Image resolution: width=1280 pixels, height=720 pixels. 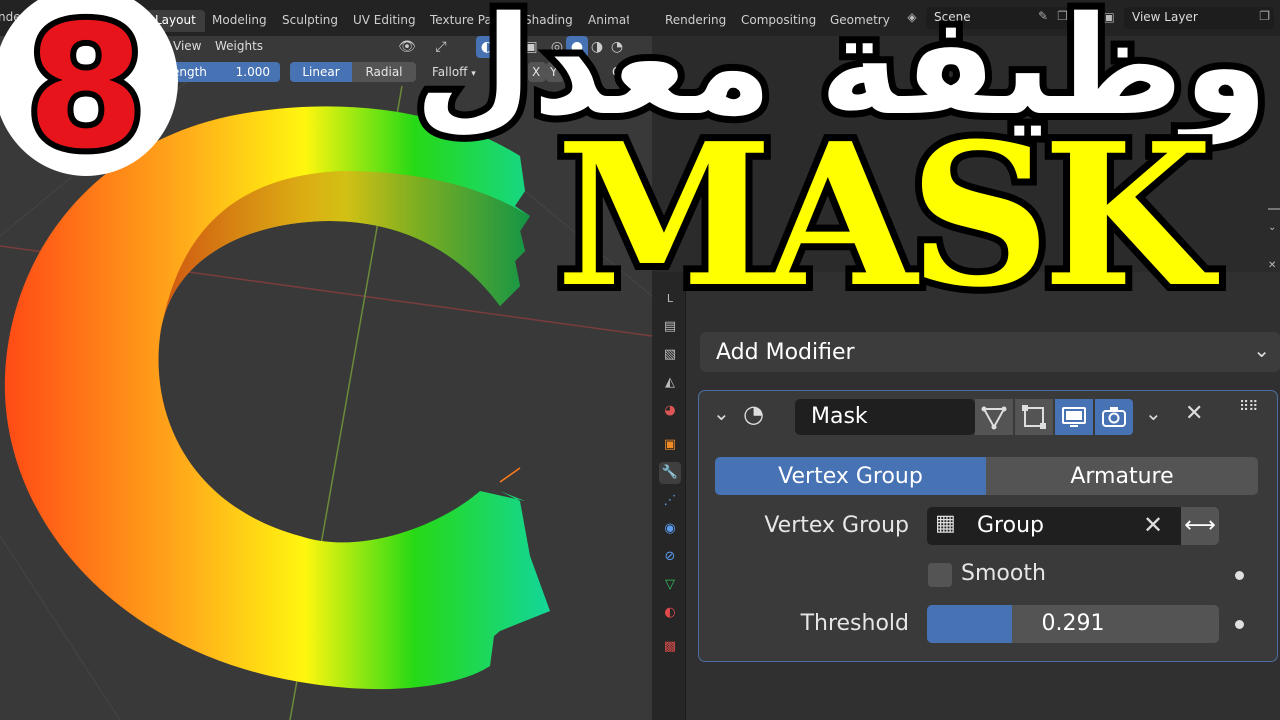 What do you see at coordinates (1153, 525) in the screenshot?
I see `clear-vertex-group-icon: ✕` at bounding box center [1153, 525].